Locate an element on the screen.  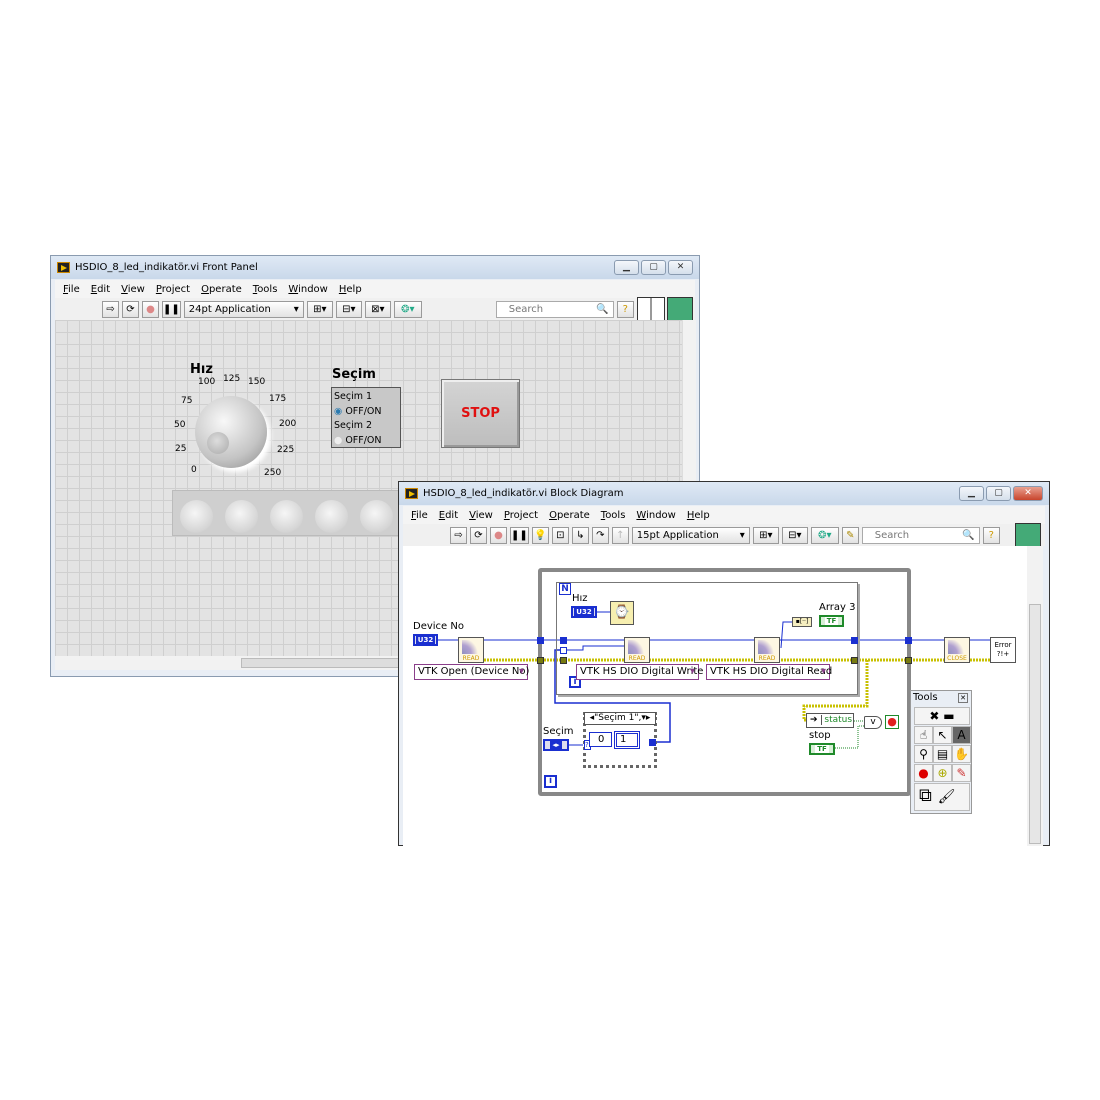
hiz-terminal: U32 is located at coordinates (584, 612).